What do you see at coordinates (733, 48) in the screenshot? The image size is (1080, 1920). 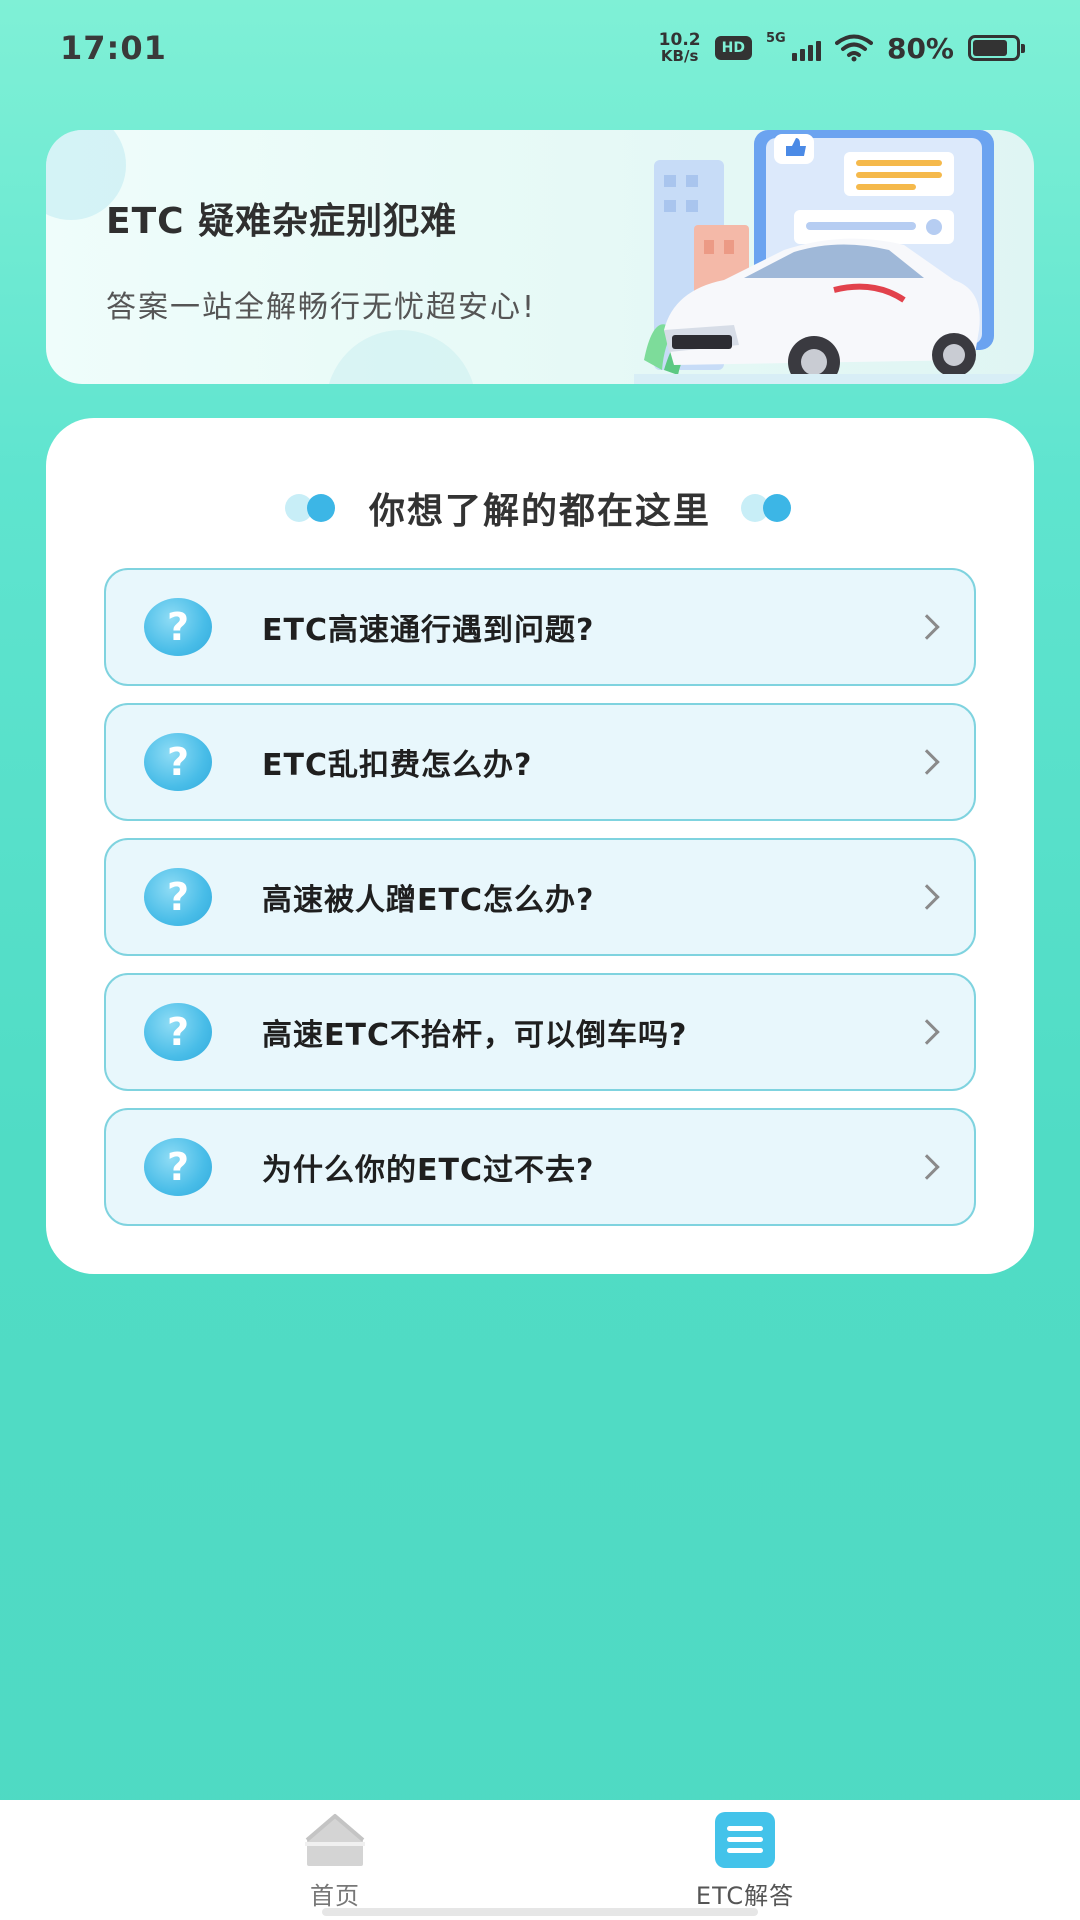 I see `hd-icon: HD` at bounding box center [733, 48].